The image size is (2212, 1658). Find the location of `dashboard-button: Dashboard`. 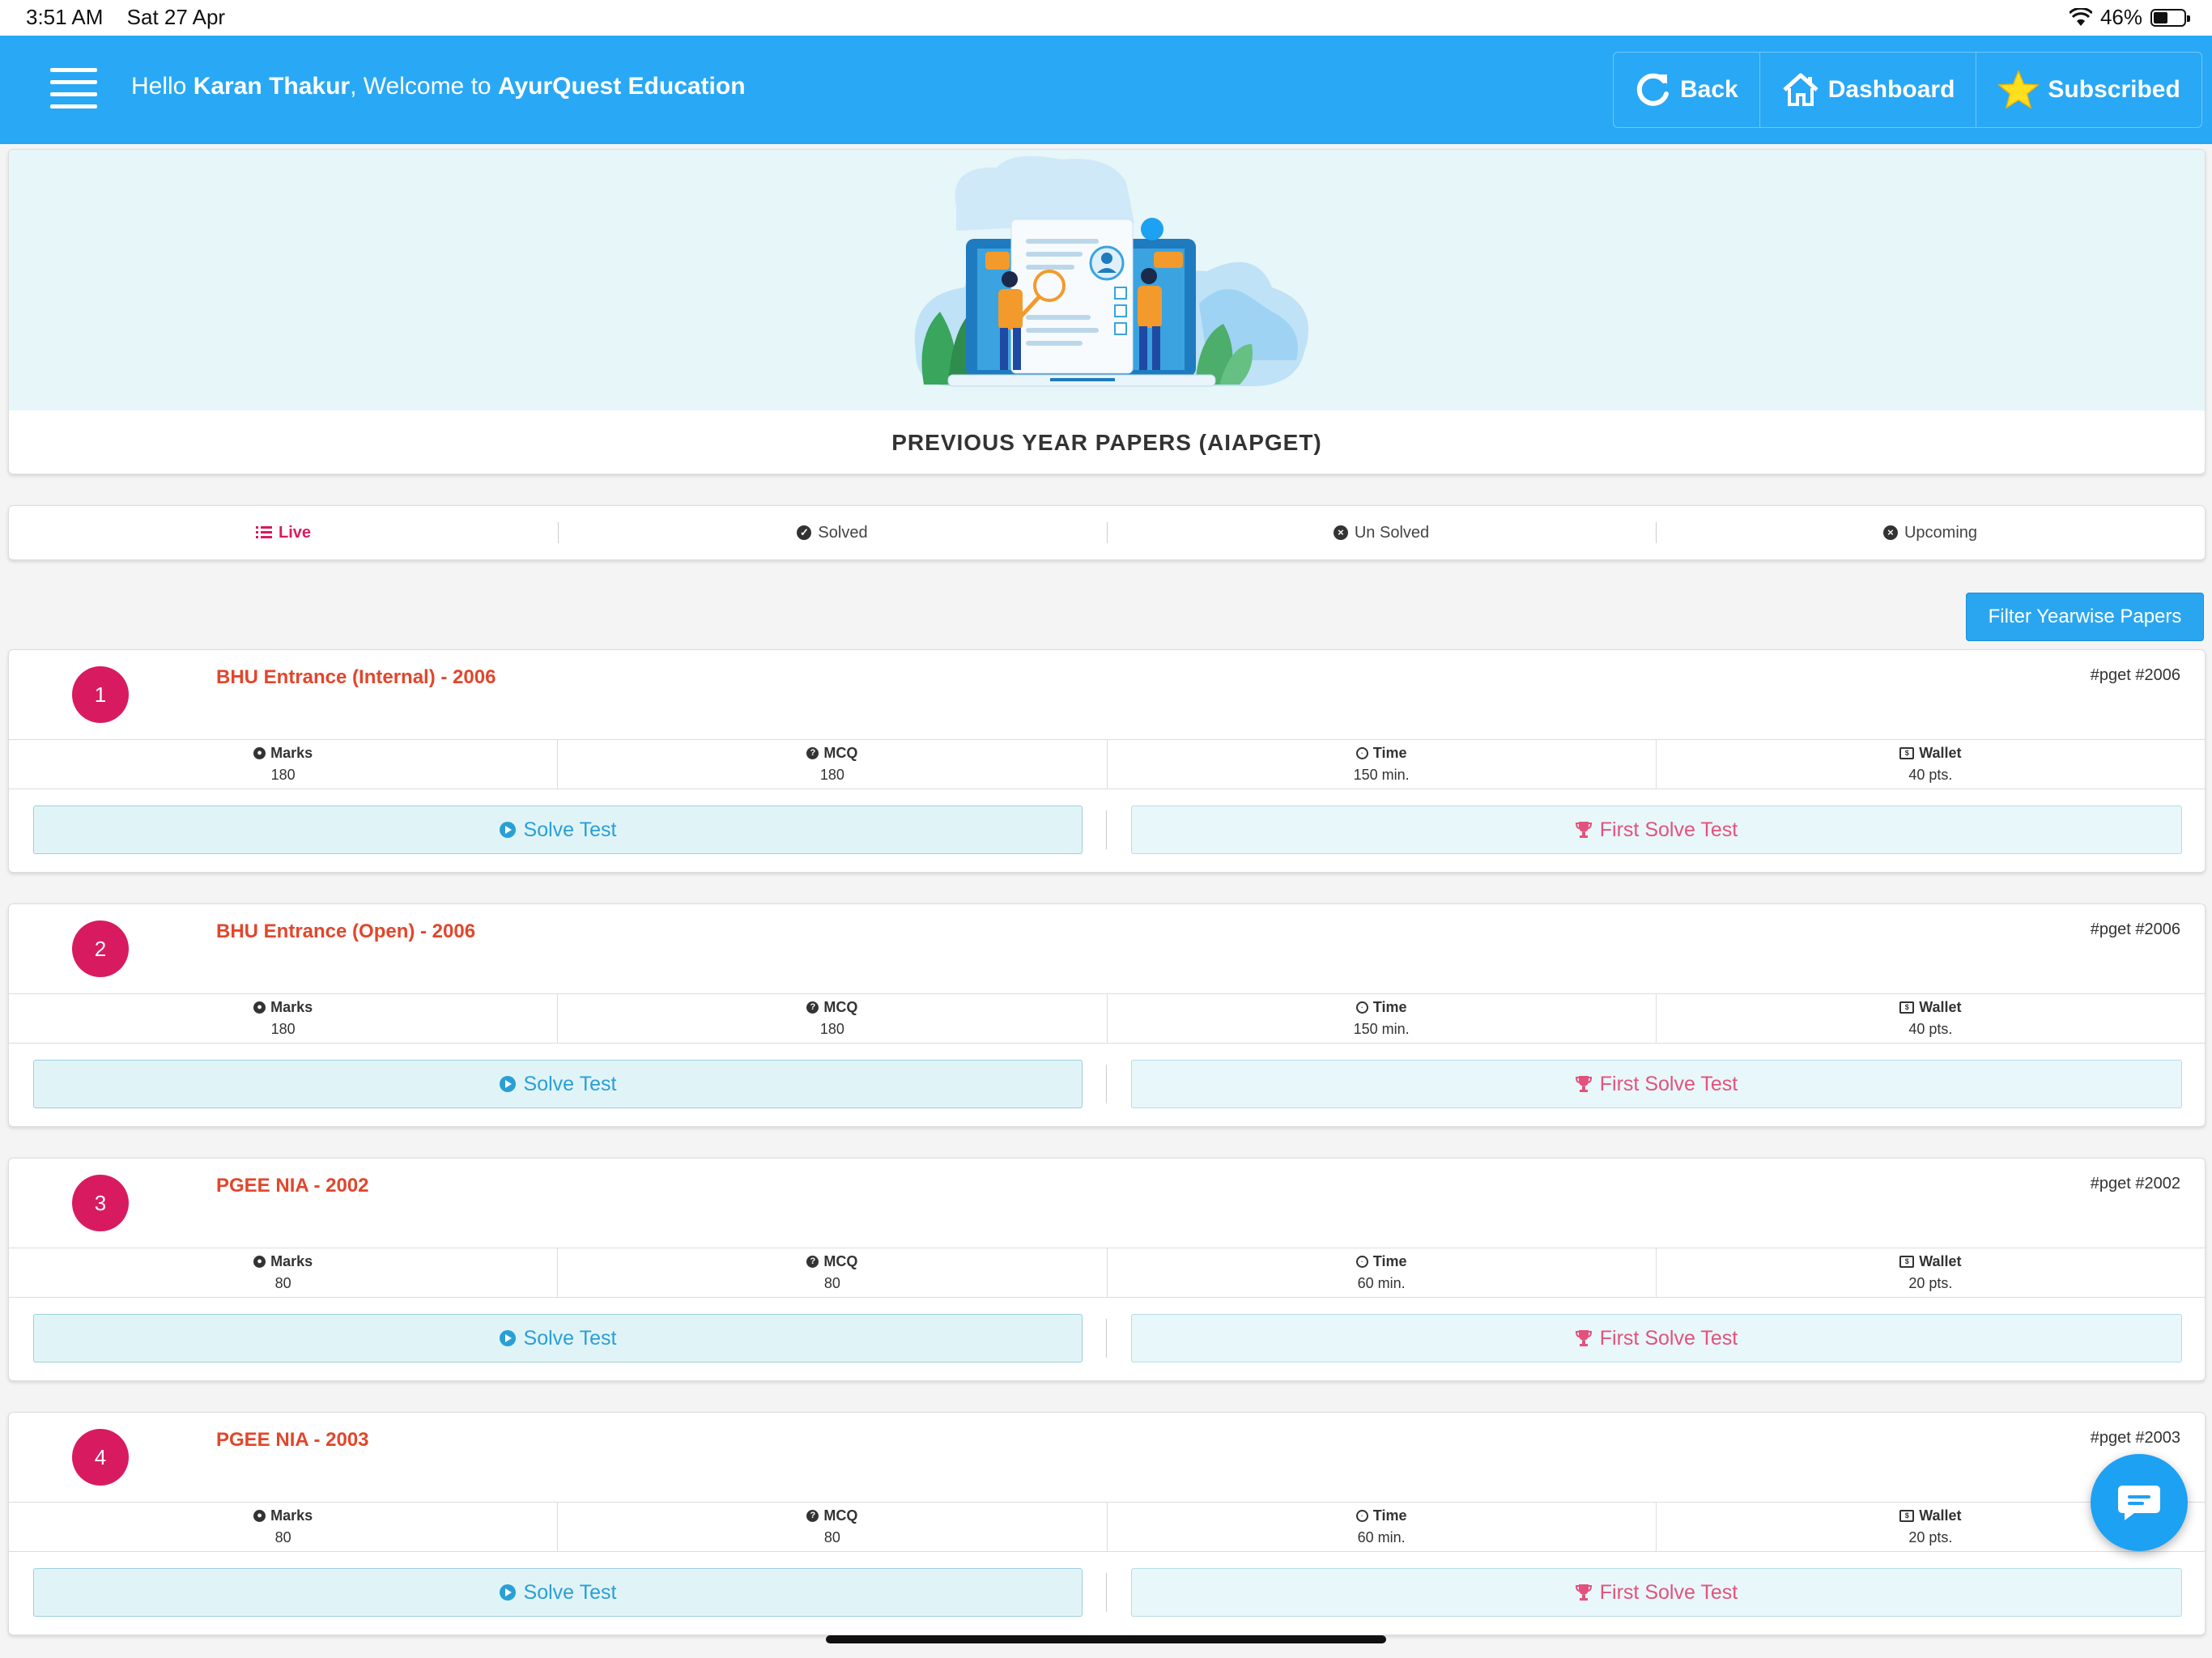

dashboard-button: Dashboard is located at coordinates (1869, 90).